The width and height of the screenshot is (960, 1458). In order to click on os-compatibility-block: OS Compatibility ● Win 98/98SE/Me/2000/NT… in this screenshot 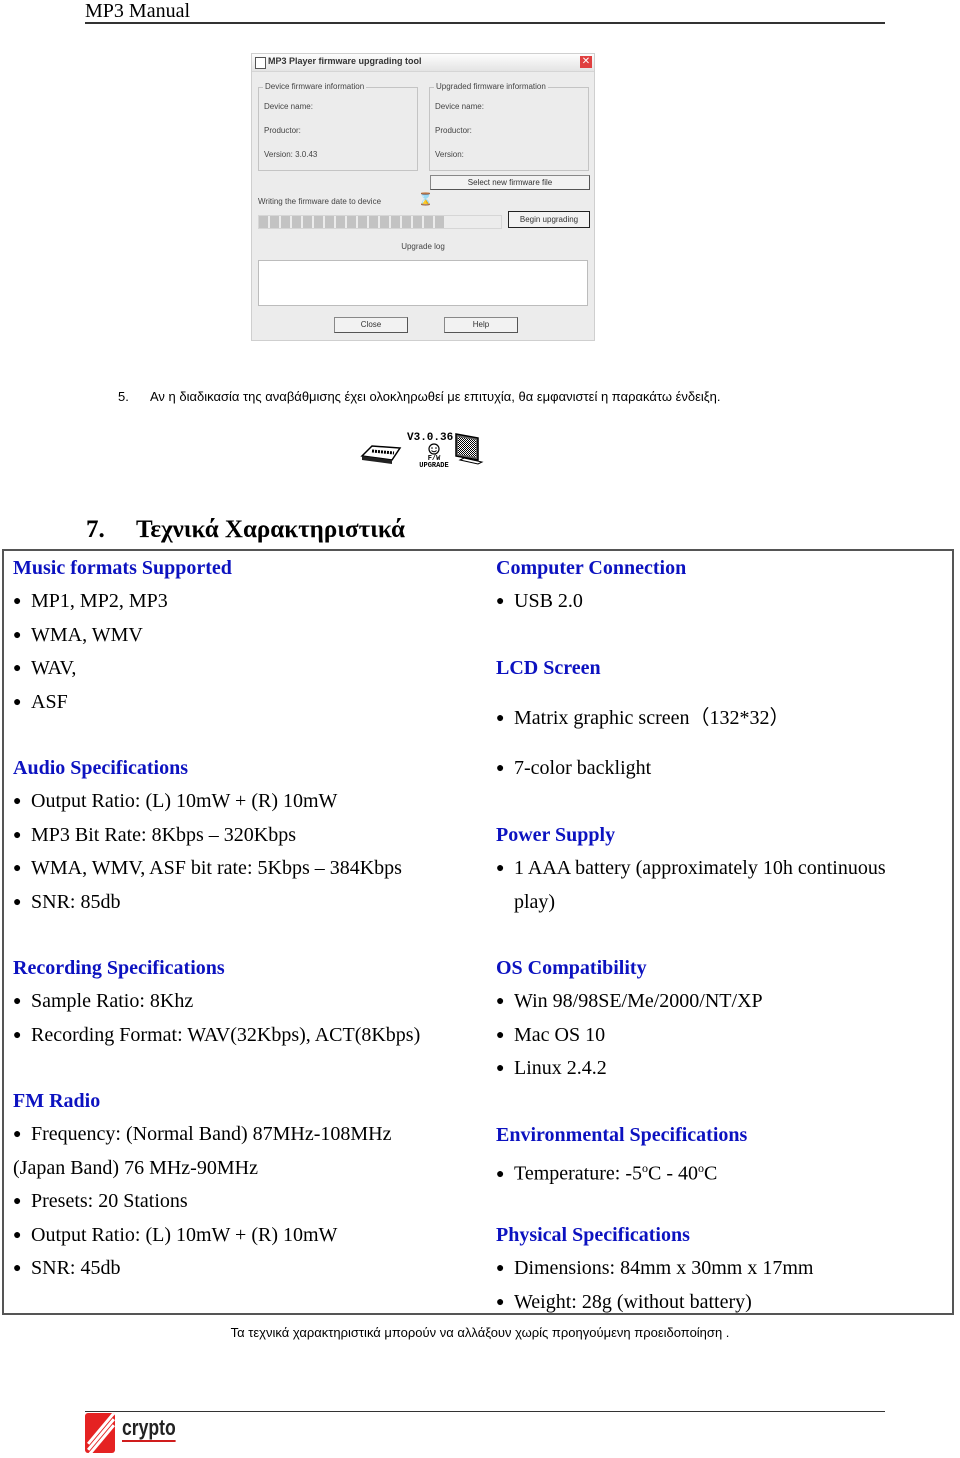, I will do `click(629, 1019)`.